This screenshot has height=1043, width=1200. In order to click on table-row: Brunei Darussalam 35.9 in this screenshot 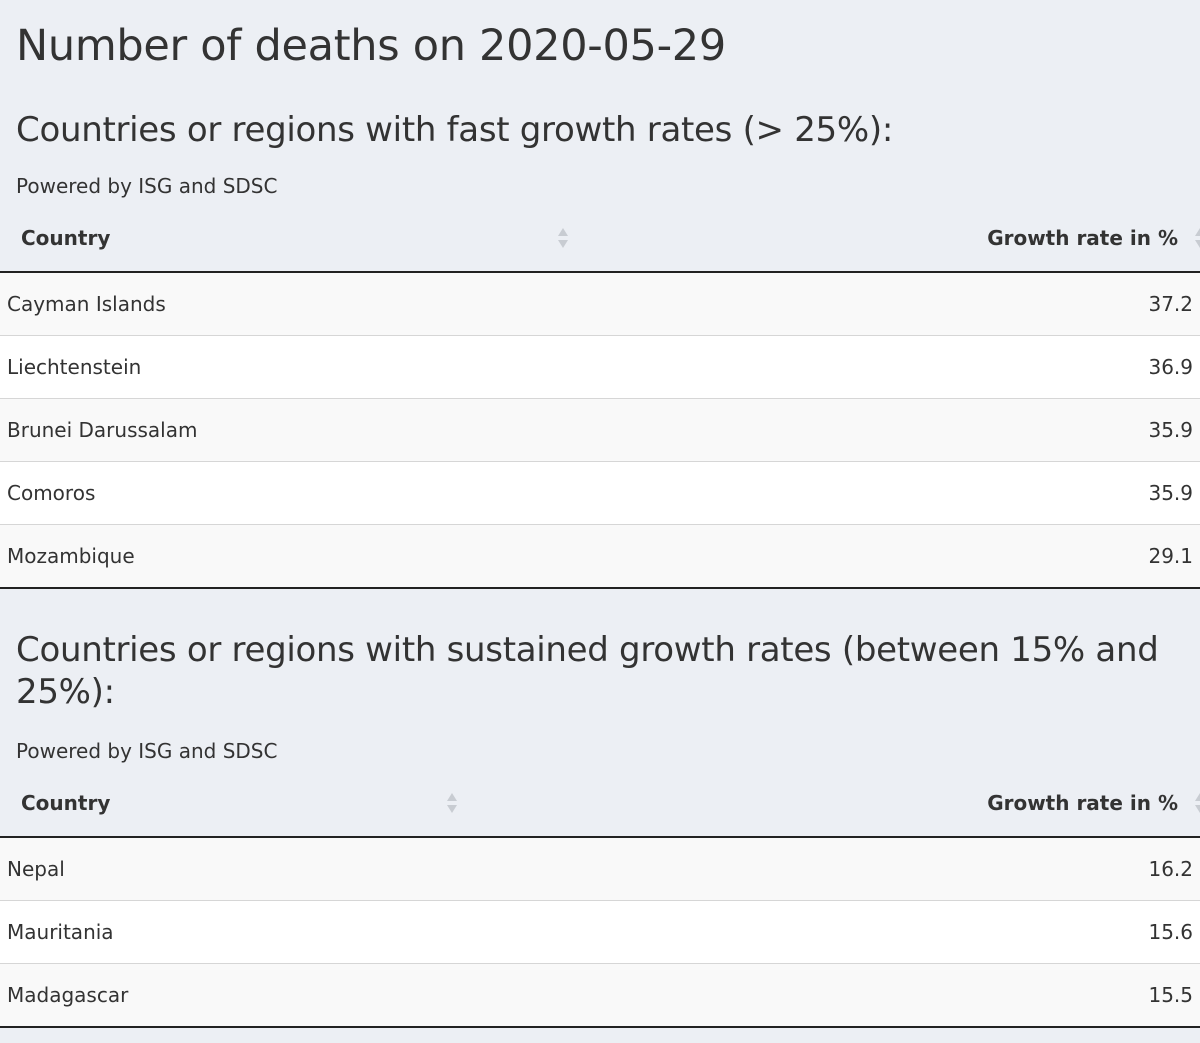, I will do `click(600, 430)`.